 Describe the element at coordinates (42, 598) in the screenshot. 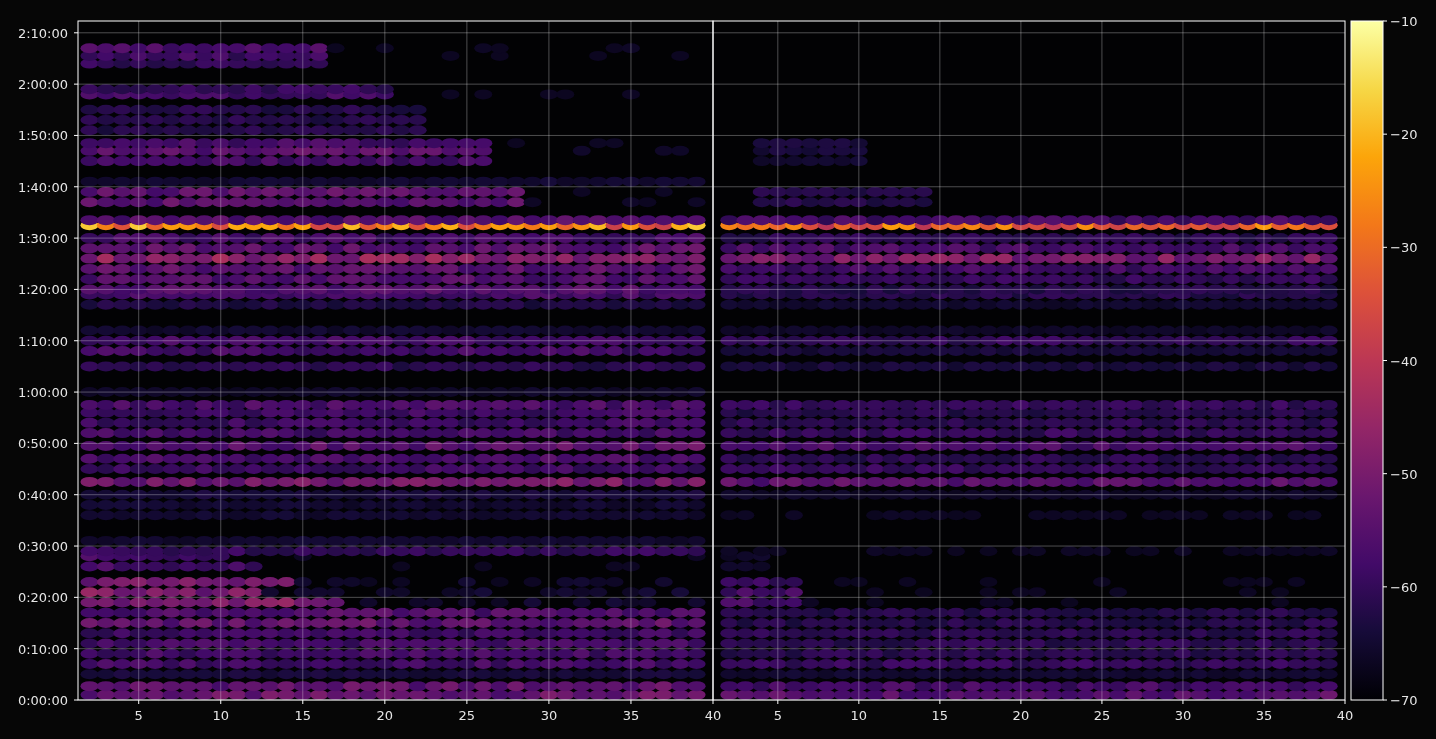

I see `y-tick-label: 0:20:00` at that location.